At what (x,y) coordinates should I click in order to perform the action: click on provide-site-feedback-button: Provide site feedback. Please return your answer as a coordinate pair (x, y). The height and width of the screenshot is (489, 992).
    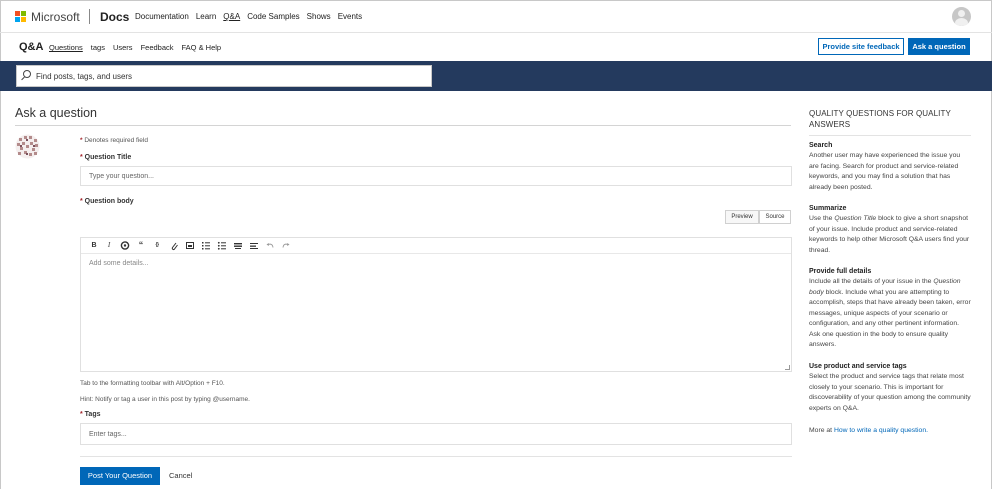
    Looking at the image, I should click on (861, 46).